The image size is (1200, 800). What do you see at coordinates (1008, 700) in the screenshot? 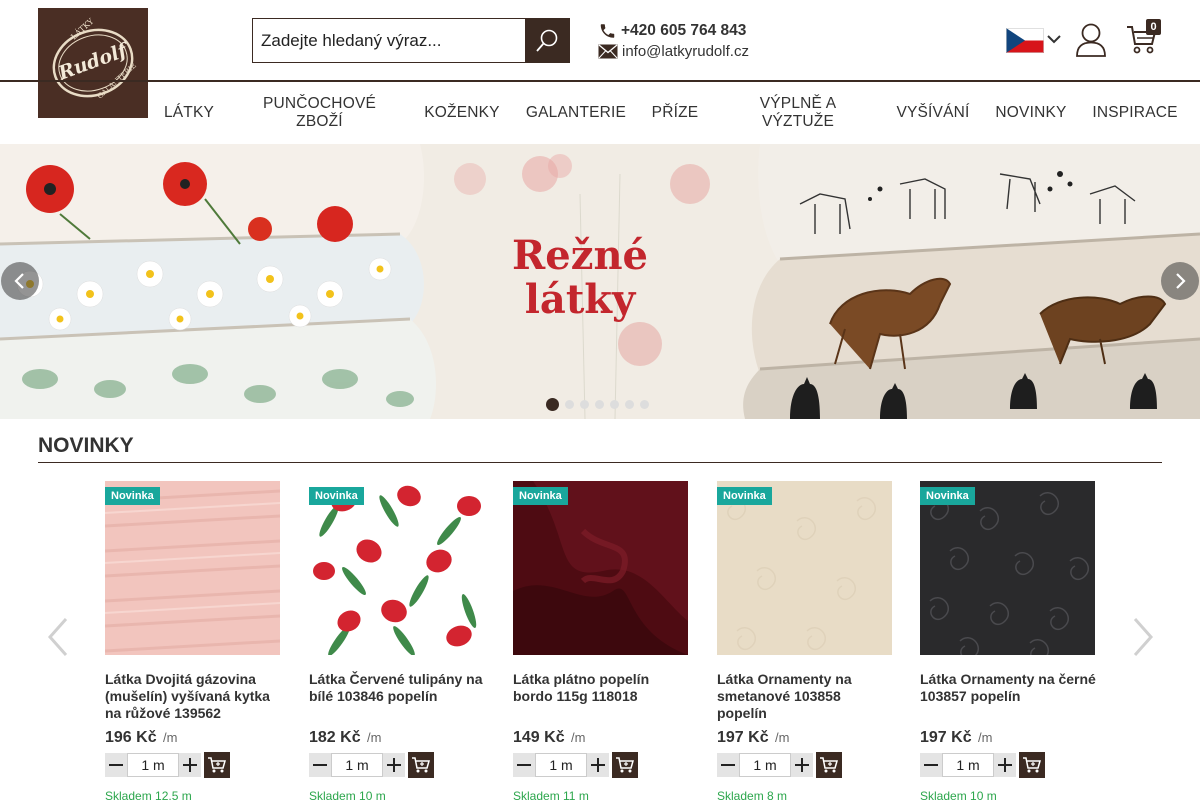
I see `product-name: Látka Ornamenty na černé 103857 popelín` at bounding box center [1008, 700].